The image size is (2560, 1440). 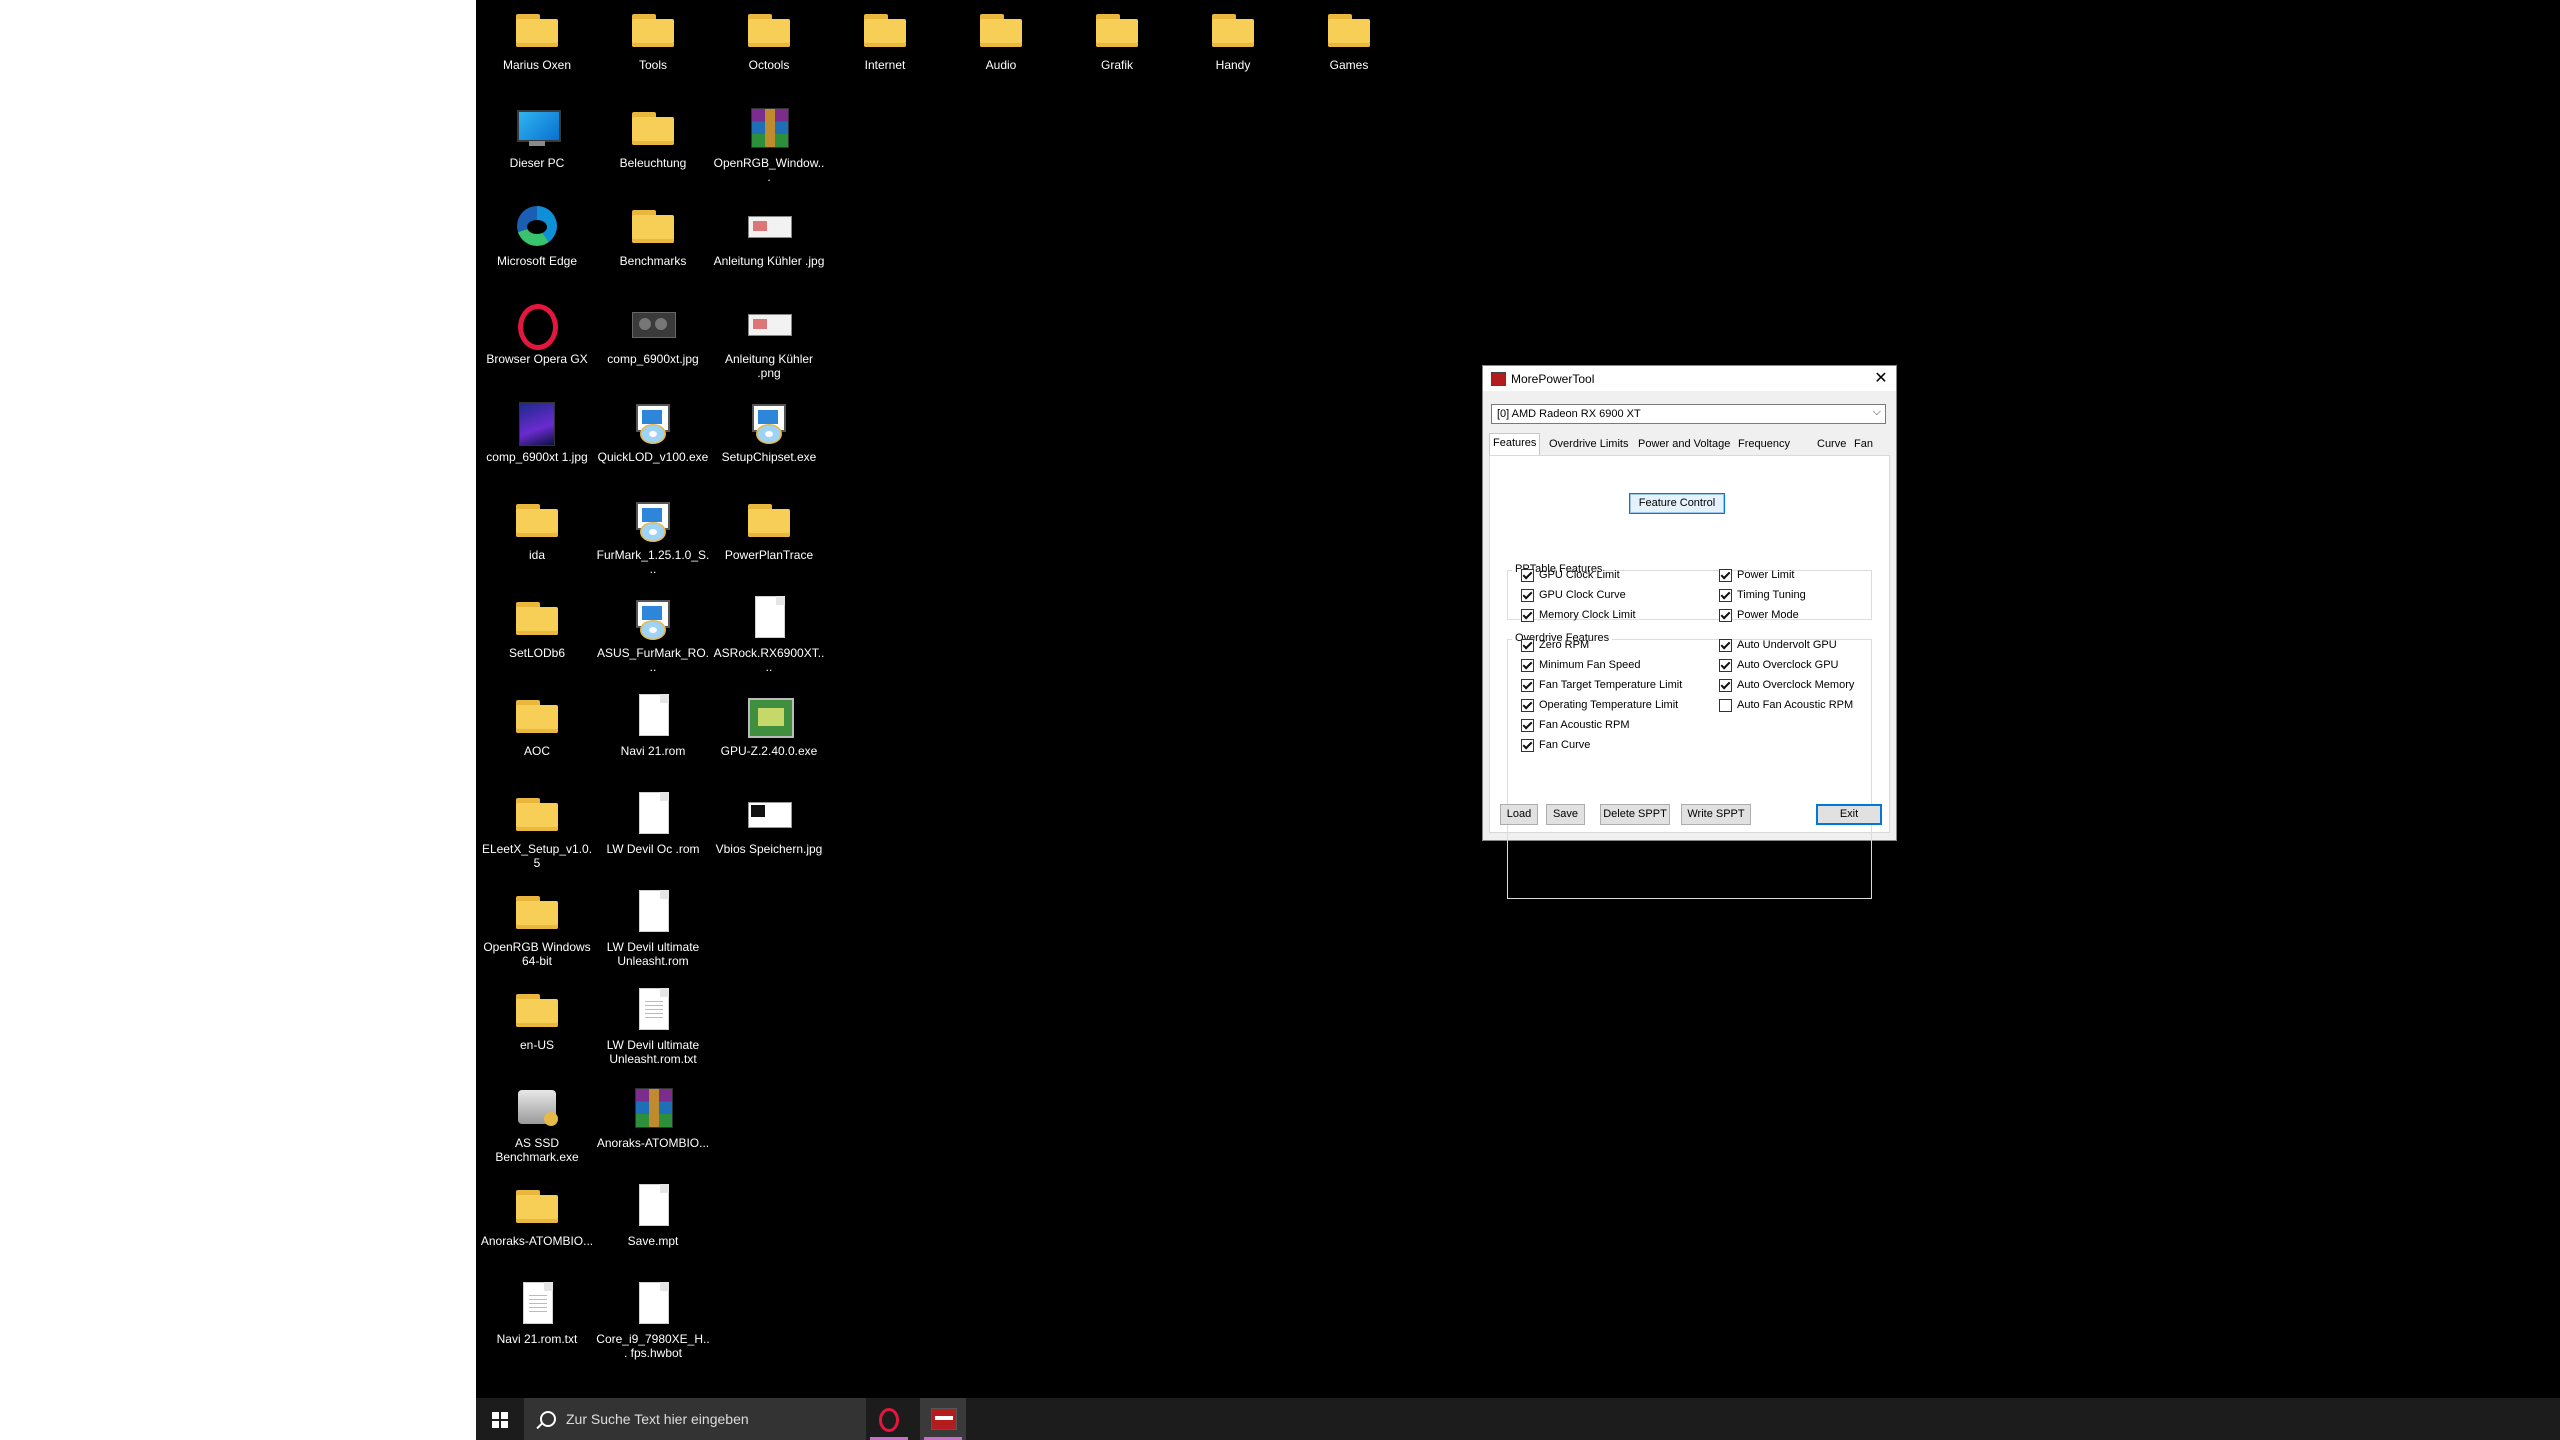 I want to click on desktop-icon-marius-oxen: Marius Oxen, so click(x=537, y=36).